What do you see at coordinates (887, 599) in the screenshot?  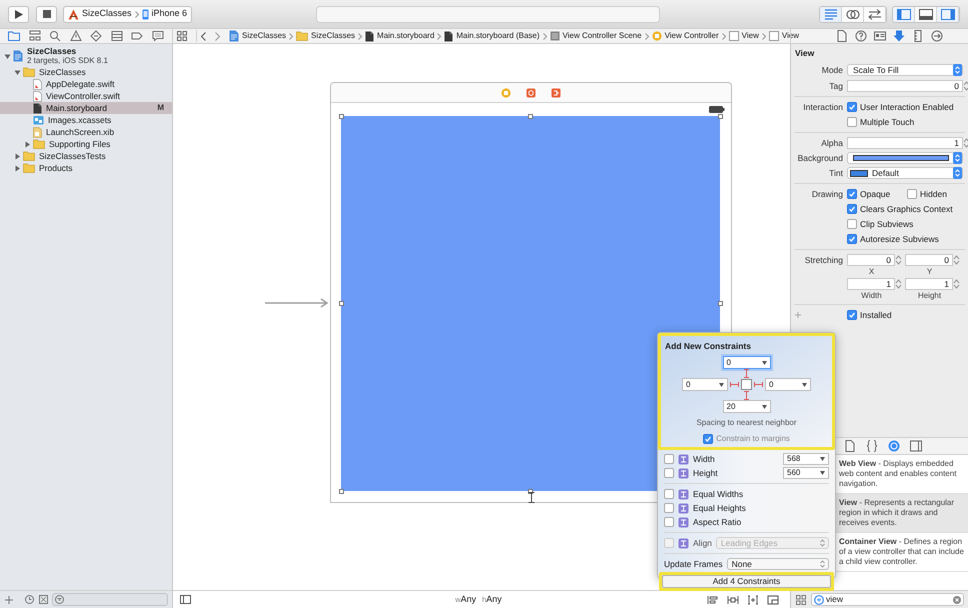 I see `library-filter-field: view` at bounding box center [887, 599].